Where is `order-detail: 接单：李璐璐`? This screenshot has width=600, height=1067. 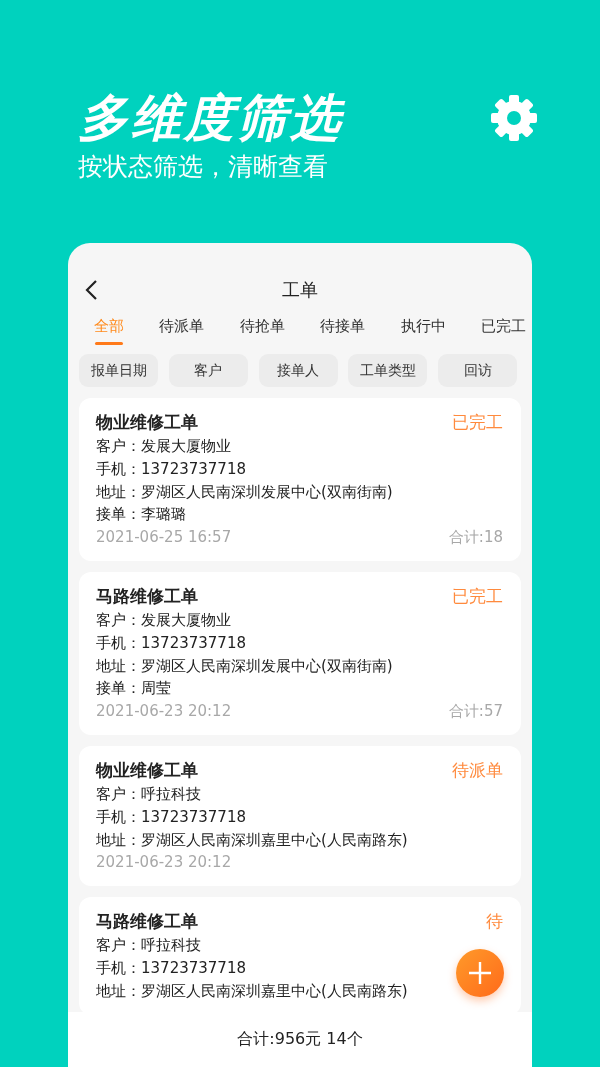
order-detail: 接单：李璐璐 is located at coordinates (141, 515).